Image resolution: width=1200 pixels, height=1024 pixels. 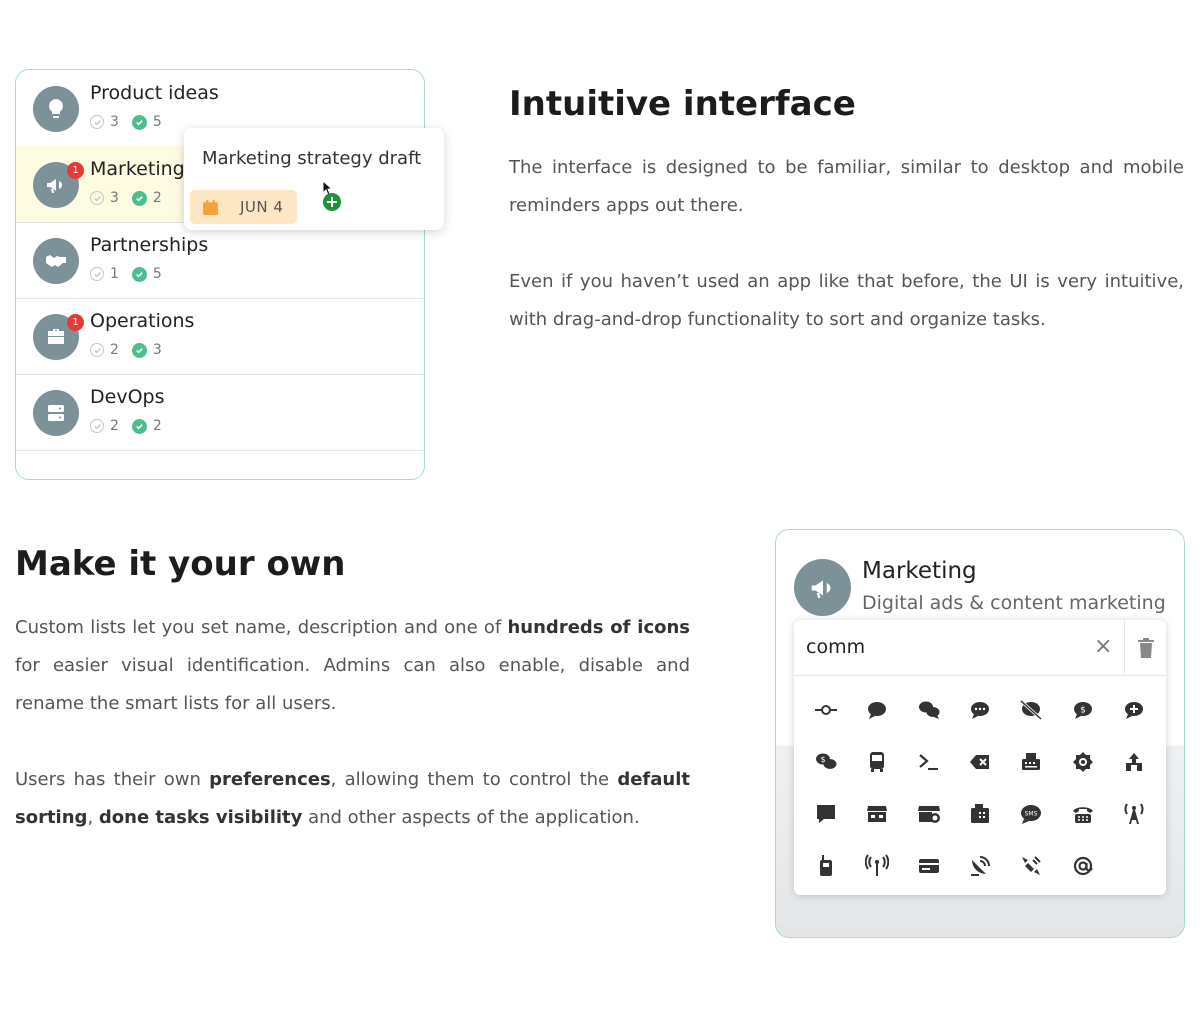 What do you see at coordinates (114, 274) in the screenshot?
I see `open-tasks-count: 1` at bounding box center [114, 274].